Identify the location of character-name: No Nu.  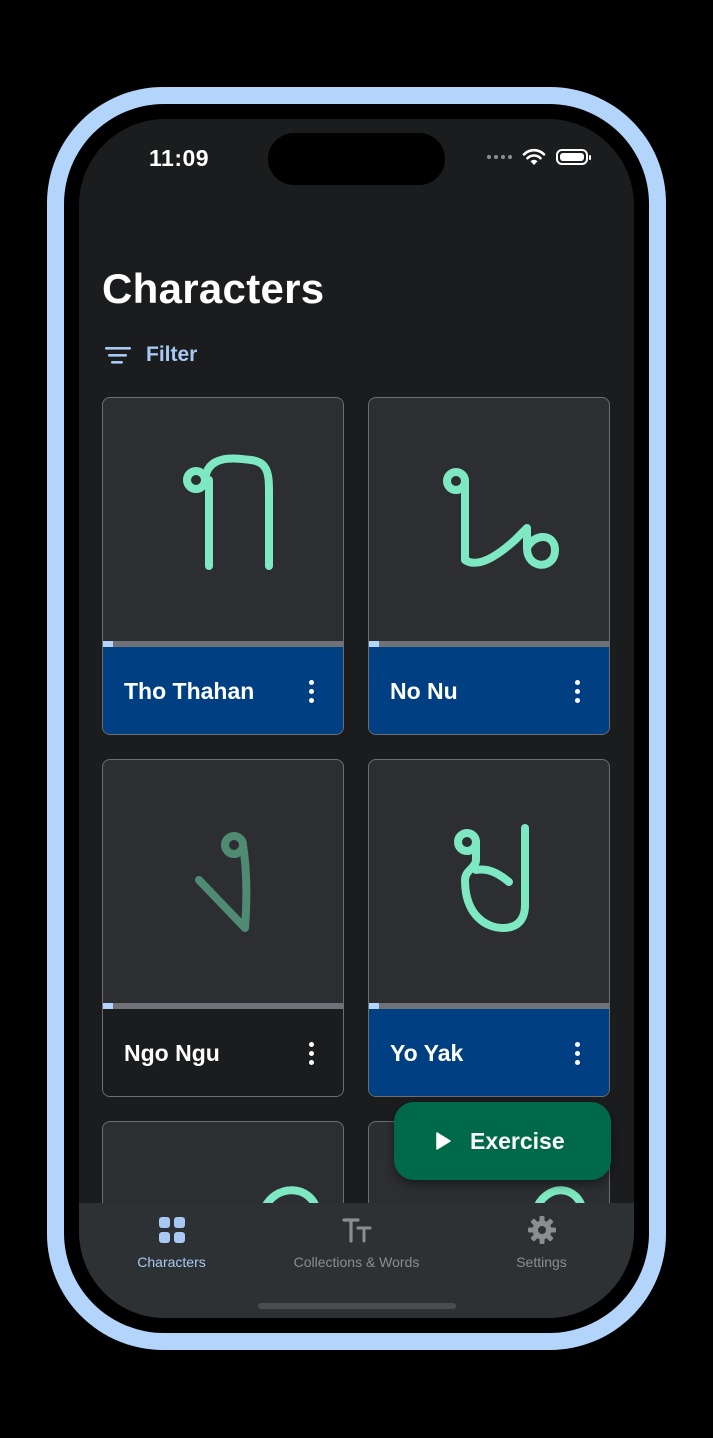
(424, 691).